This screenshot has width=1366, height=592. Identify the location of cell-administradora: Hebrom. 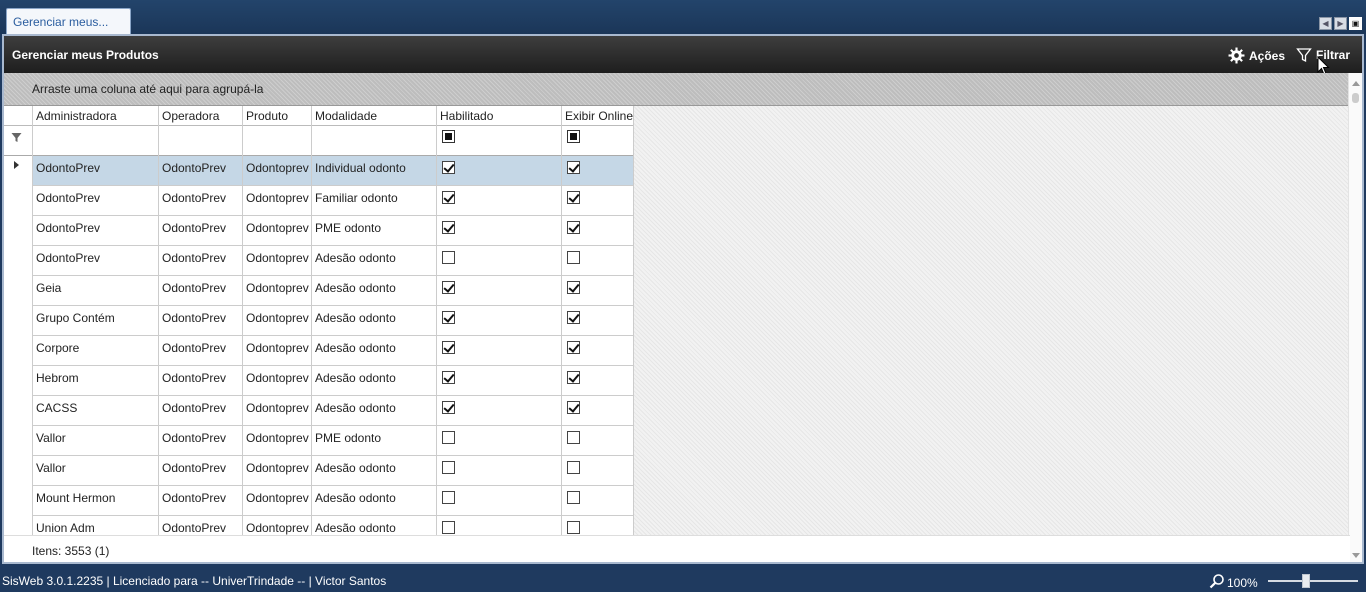
(96, 381).